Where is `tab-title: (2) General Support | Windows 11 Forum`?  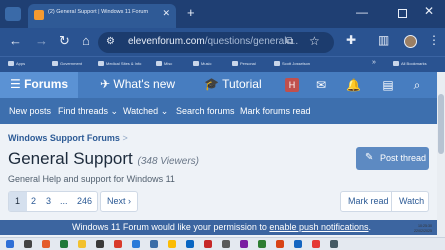 tab-title: (2) General Support | Windows 11 Forum is located at coordinates (98, 12).